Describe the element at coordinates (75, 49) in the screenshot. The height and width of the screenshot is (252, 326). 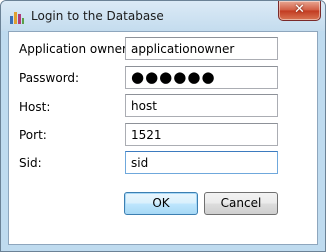
I see `application-owner-label: Application owner:` at that location.